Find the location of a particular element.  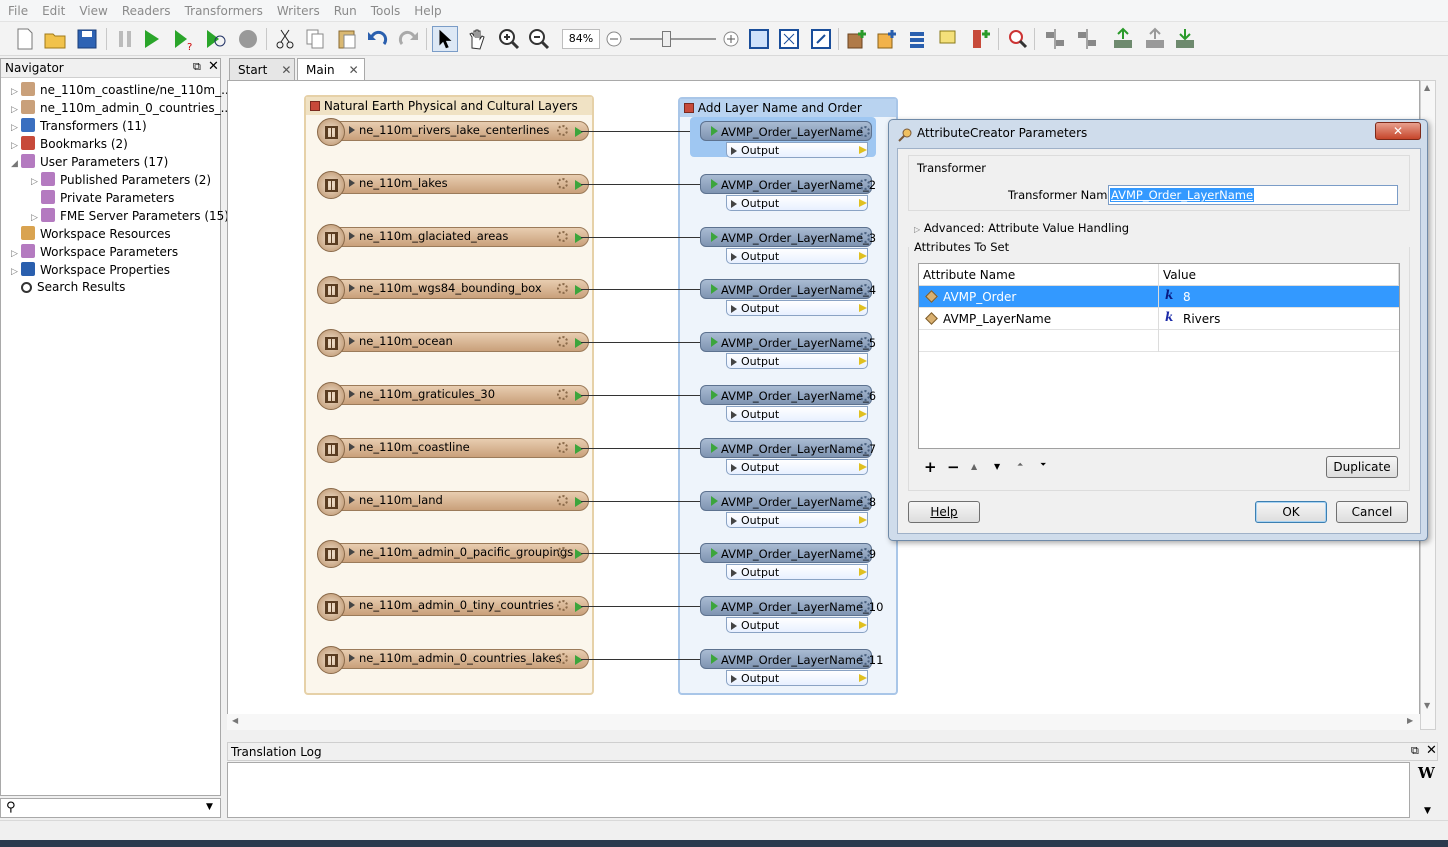

attribute-name-cell: AVMP_Order is located at coordinates (979, 297).